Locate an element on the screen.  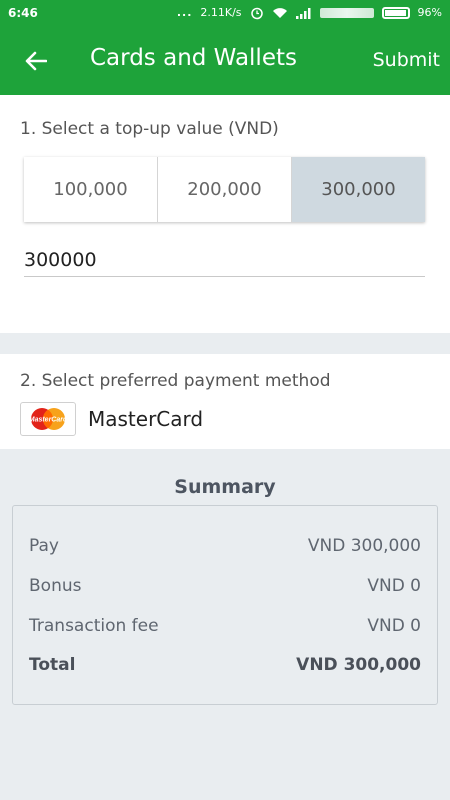
status-indicators: ... 2.11K/s 96% is located at coordinates (309, 13).